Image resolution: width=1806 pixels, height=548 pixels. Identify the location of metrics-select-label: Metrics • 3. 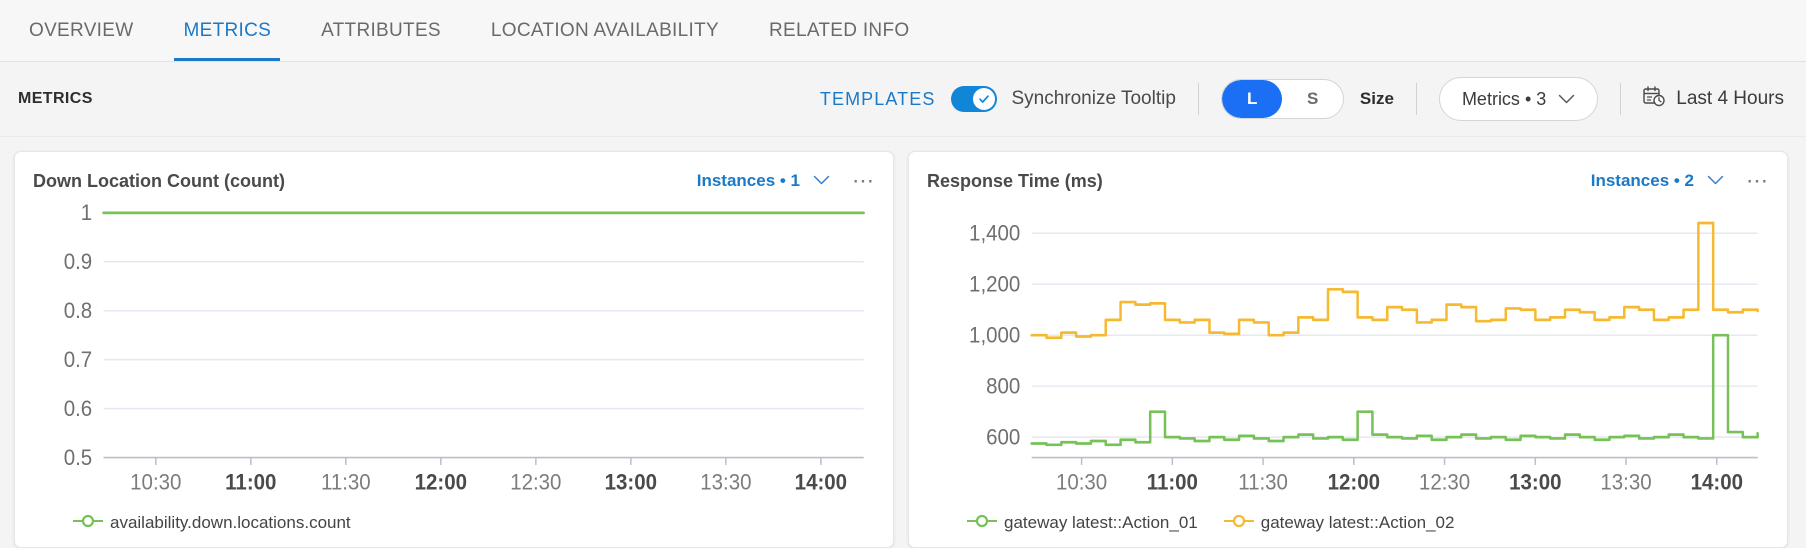
(1504, 98).